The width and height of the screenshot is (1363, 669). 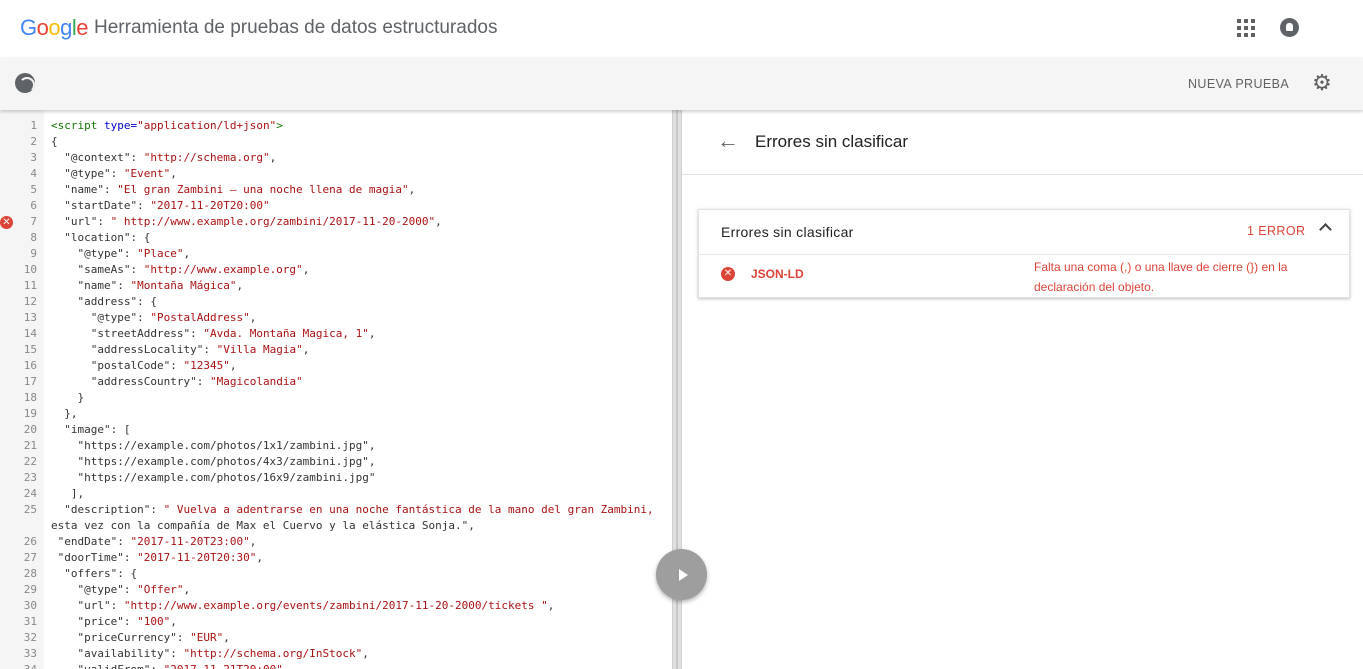 I want to click on errors-card-header: Errores sin clasificar 1 ERROR, so click(x=1024, y=232).